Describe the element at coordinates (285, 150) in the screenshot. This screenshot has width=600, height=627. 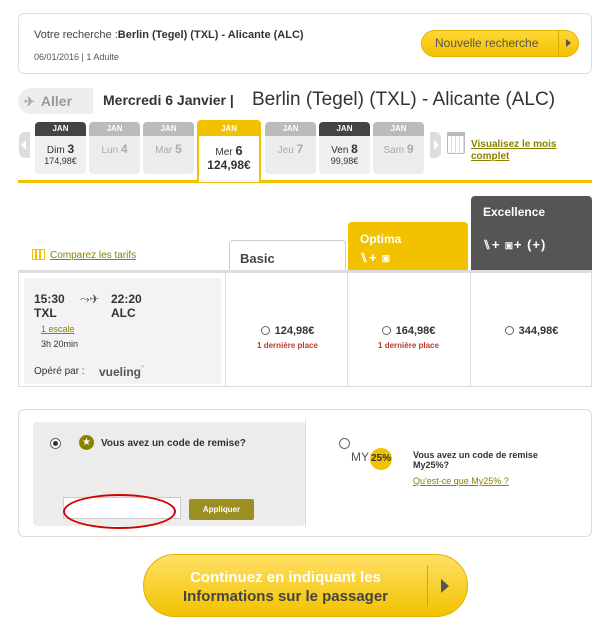
I see `date-tile-weekday: Jeu` at that location.